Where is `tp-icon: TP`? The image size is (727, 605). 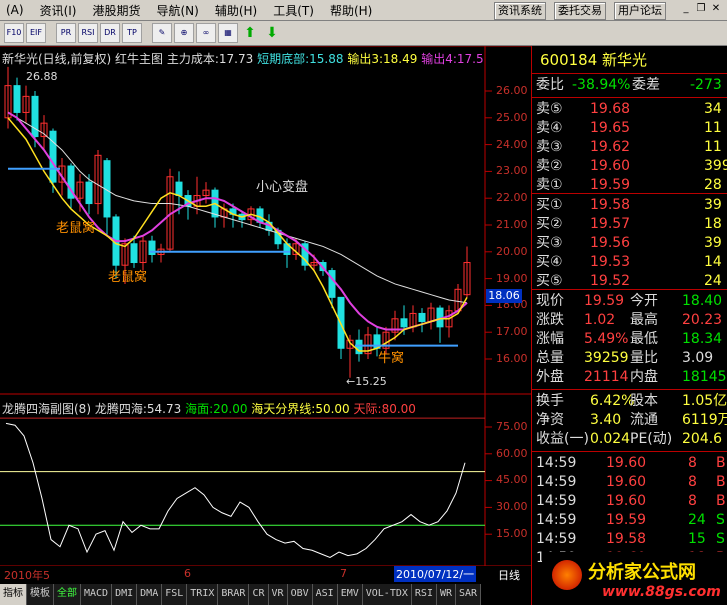 tp-icon: TP is located at coordinates (132, 33).